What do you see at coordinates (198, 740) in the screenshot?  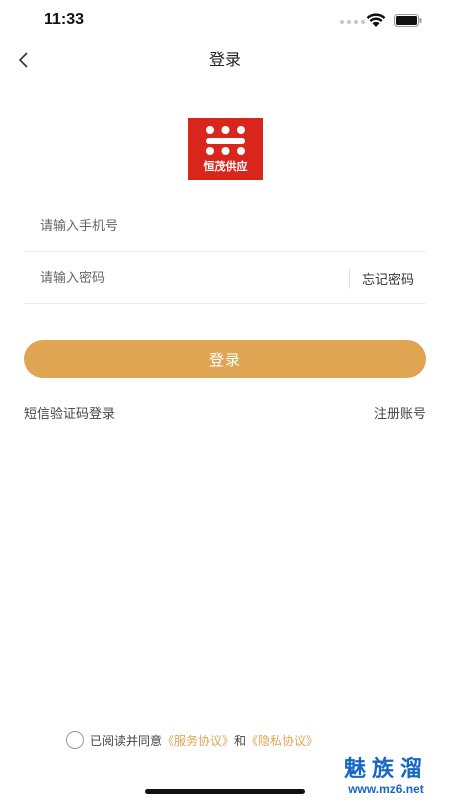 I see `service-agreement-link: 《服务协议》` at bounding box center [198, 740].